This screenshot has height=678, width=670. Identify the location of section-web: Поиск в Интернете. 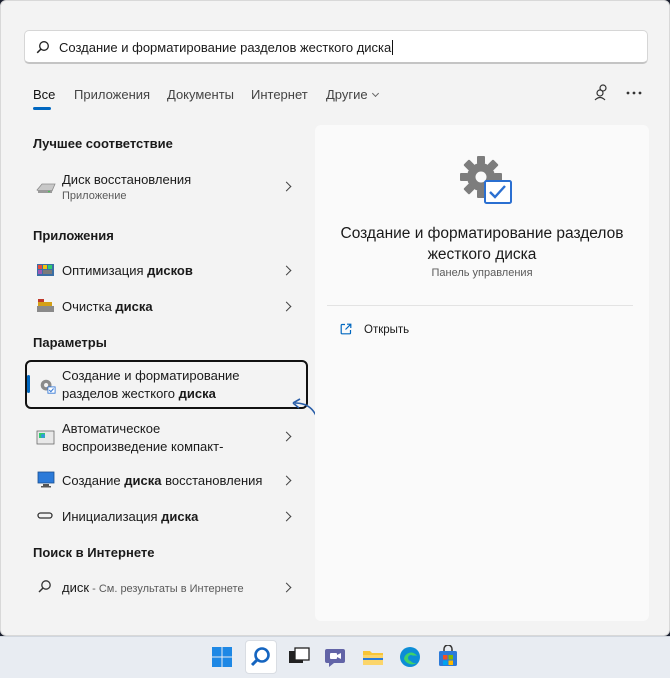
(94, 552).